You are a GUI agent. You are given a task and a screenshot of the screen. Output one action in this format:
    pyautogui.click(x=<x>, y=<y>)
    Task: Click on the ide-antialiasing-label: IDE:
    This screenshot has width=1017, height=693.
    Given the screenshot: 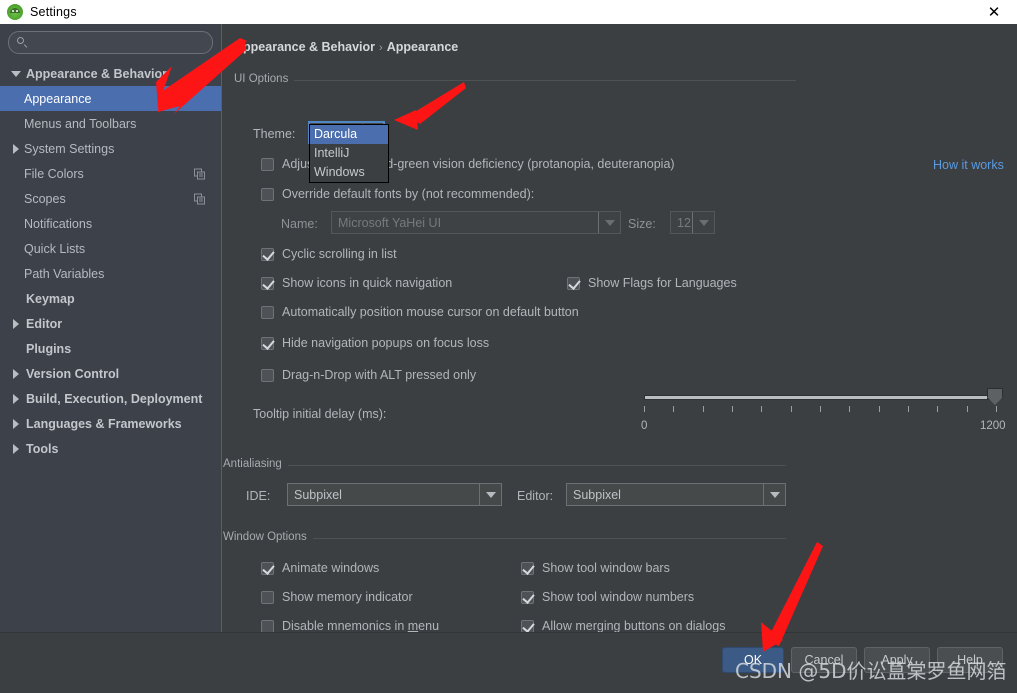 What is the action you would take?
    pyautogui.click(x=258, y=496)
    